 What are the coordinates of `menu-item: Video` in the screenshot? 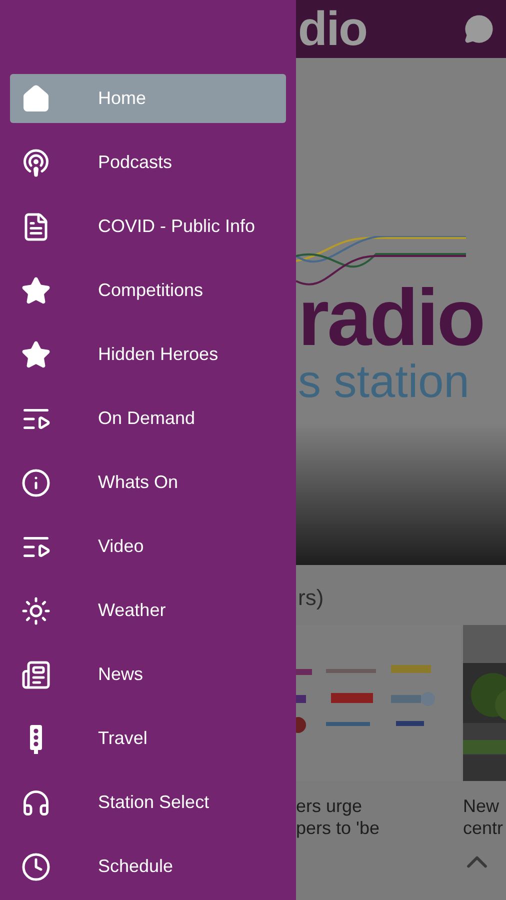 It's located at (148, 546).